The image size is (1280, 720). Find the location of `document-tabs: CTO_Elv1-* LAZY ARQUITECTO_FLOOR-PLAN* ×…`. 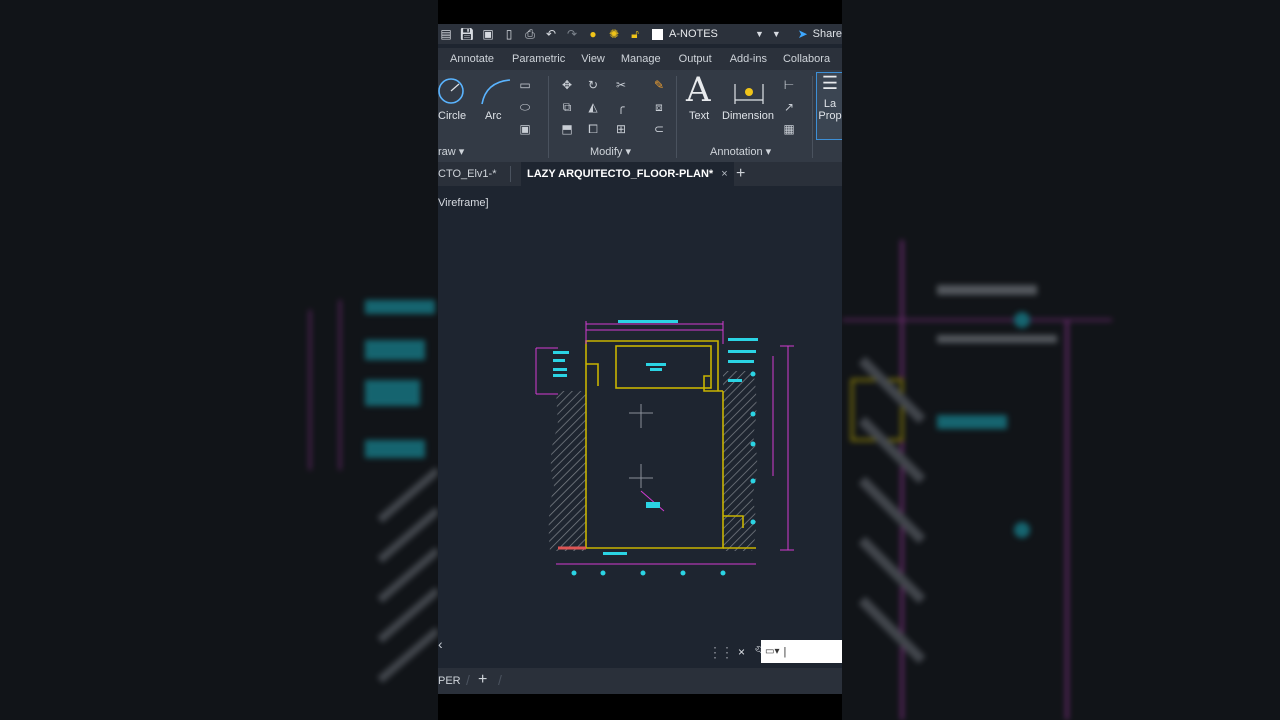

document-tabs: CTO_Elv1-* LAZY ARQUITECTO_FLOOR-PLAN* ×… is located at coordinates (640, 174).